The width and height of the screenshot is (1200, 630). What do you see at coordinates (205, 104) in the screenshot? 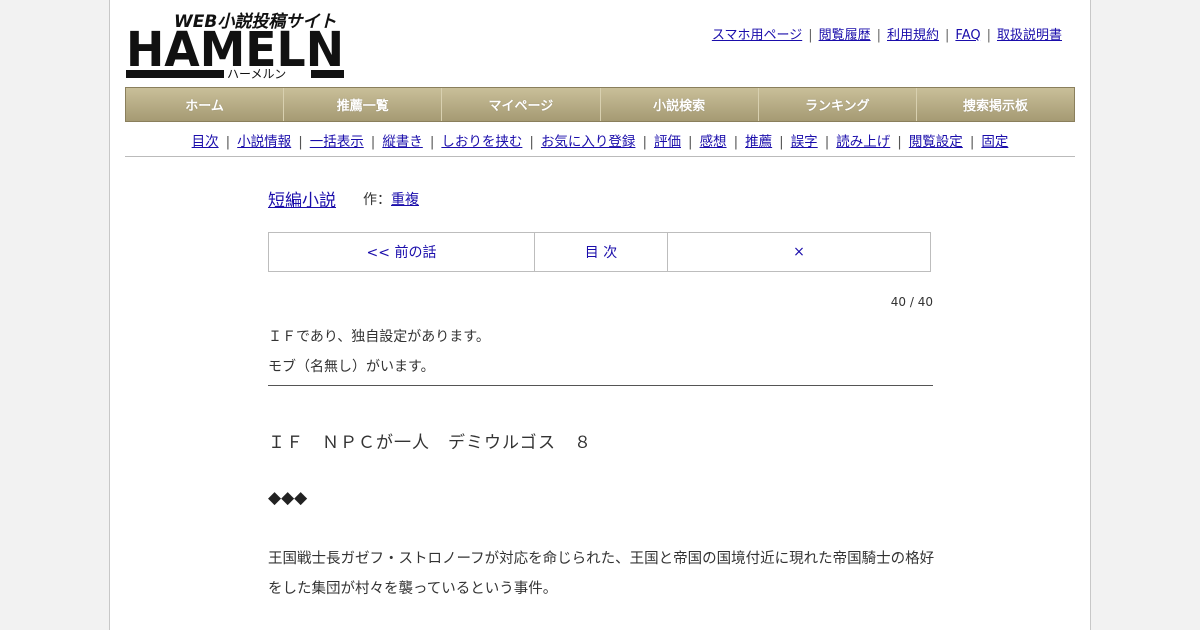
I see `nav-home: ホーム` at bounding box center [205, 104].